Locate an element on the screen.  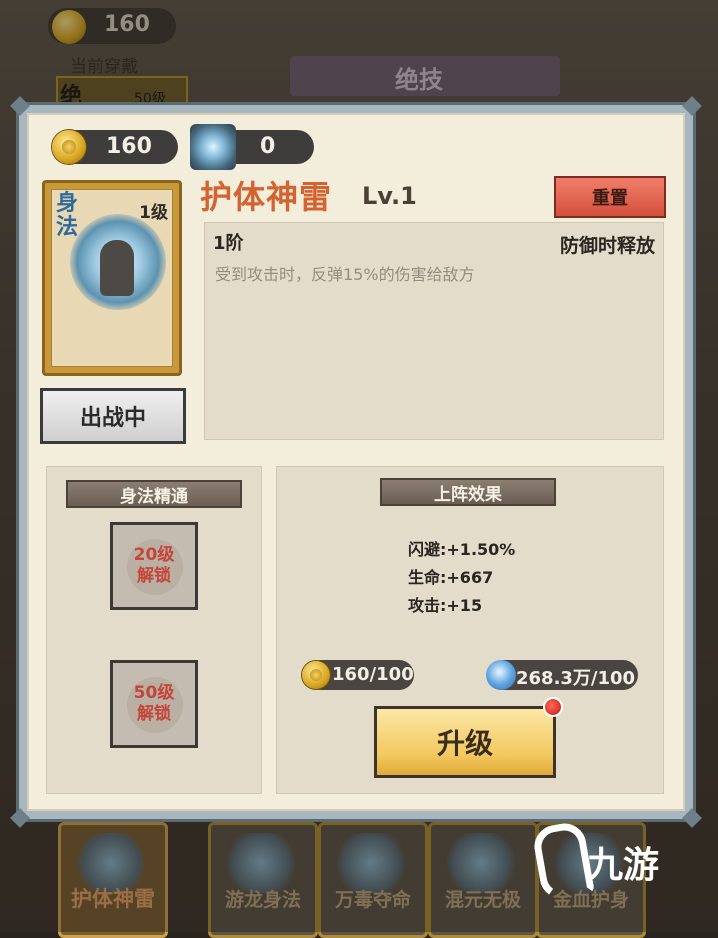
skill-trigger: 防御时释放 is located at coordinates (607, 246).